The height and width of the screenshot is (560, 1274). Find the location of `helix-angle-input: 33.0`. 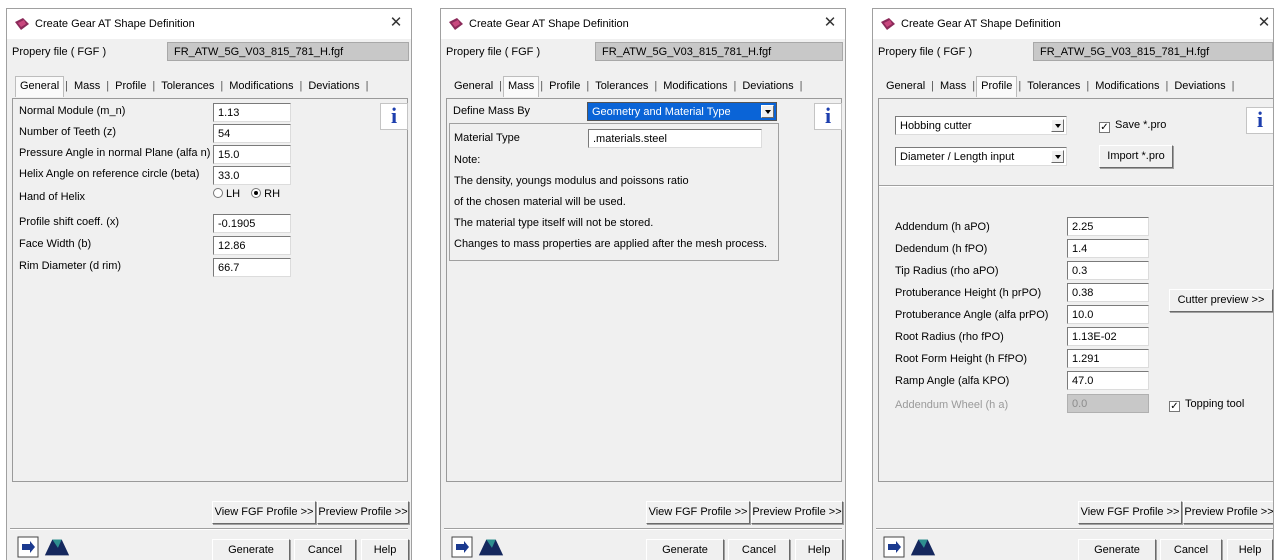

helix-angle-input: 33.0 is located at coordinates (252, 175).